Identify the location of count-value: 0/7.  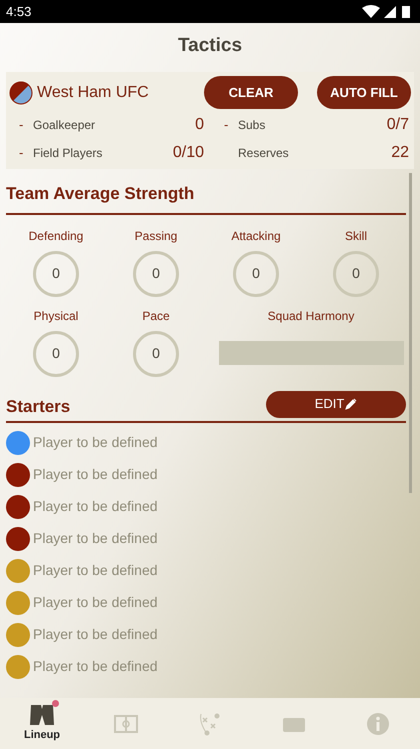
(397, 125).